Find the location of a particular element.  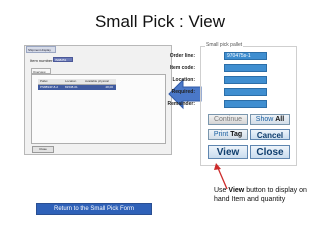

close-button: Close is located at coordinates (270, 152).